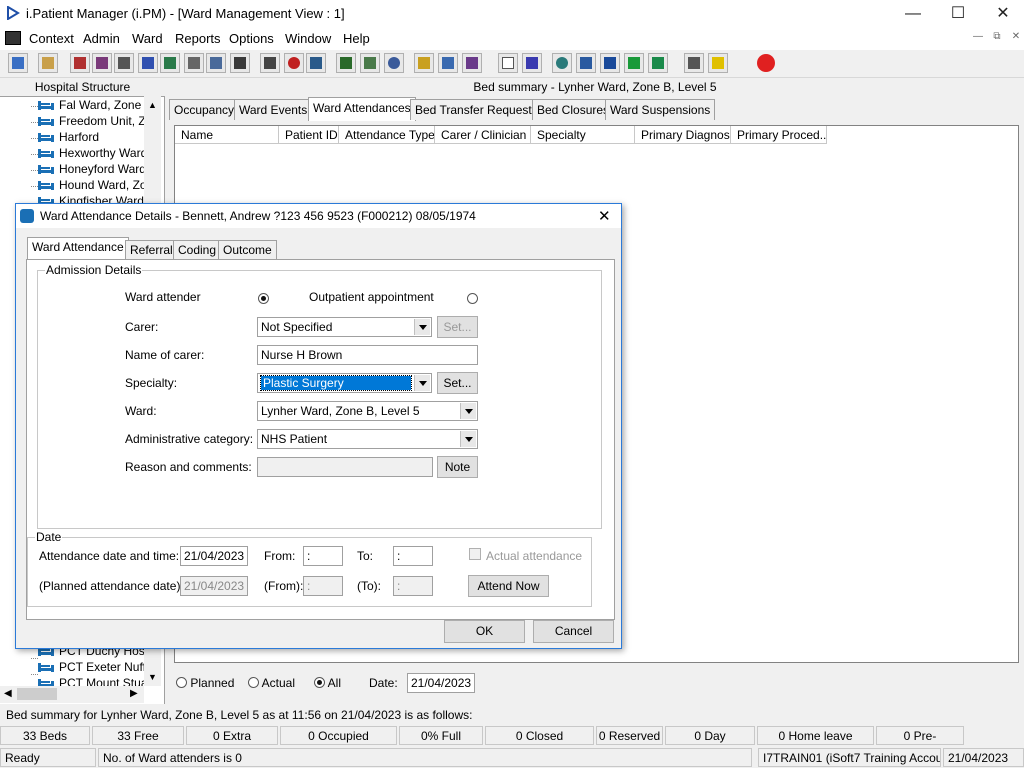 The image size is (1024, 768). What do you see at coordinates (148, 63) in the screenshot?
I see `m-icon` at bounding box center [148, 63].